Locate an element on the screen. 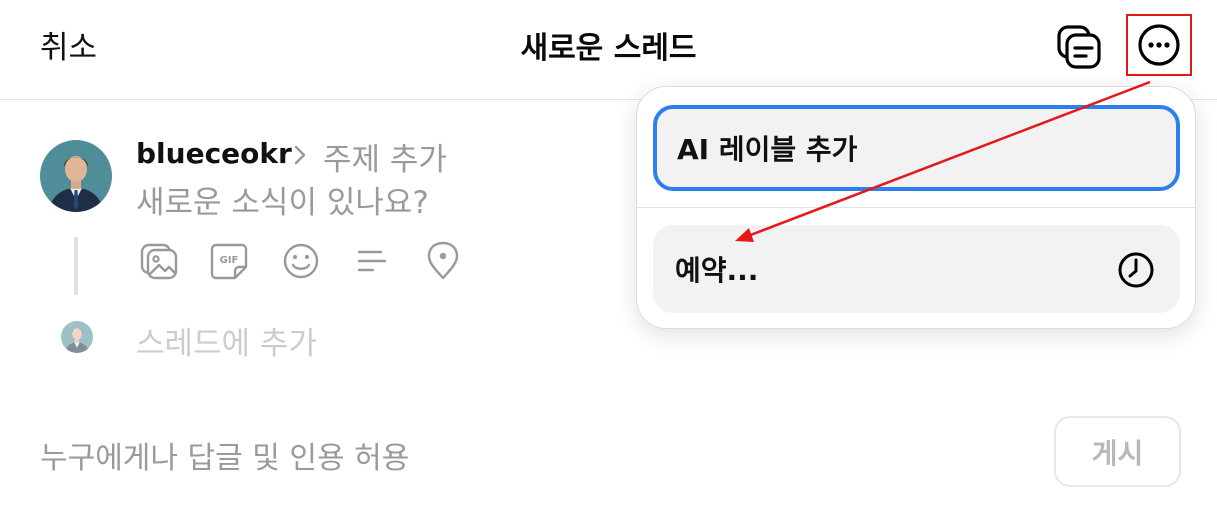 The image size is (1217, 518). gallery-icon is located at coordinates (159, 261).